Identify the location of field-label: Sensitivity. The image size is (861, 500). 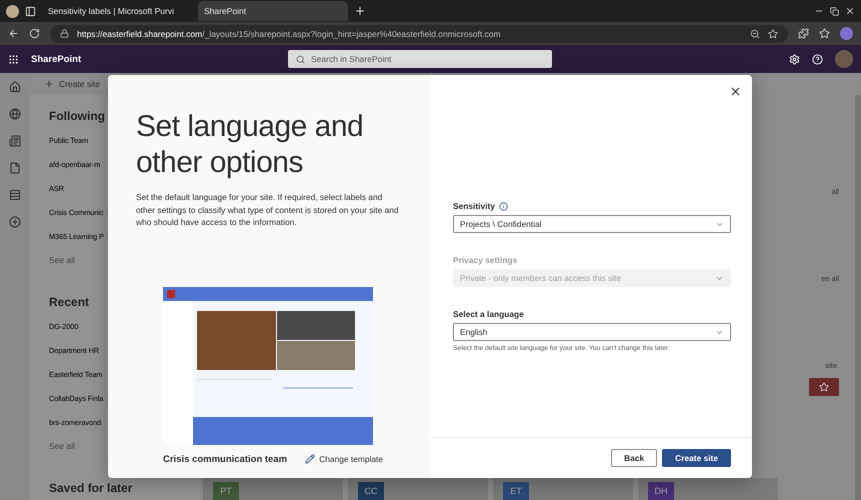
(474, 206).